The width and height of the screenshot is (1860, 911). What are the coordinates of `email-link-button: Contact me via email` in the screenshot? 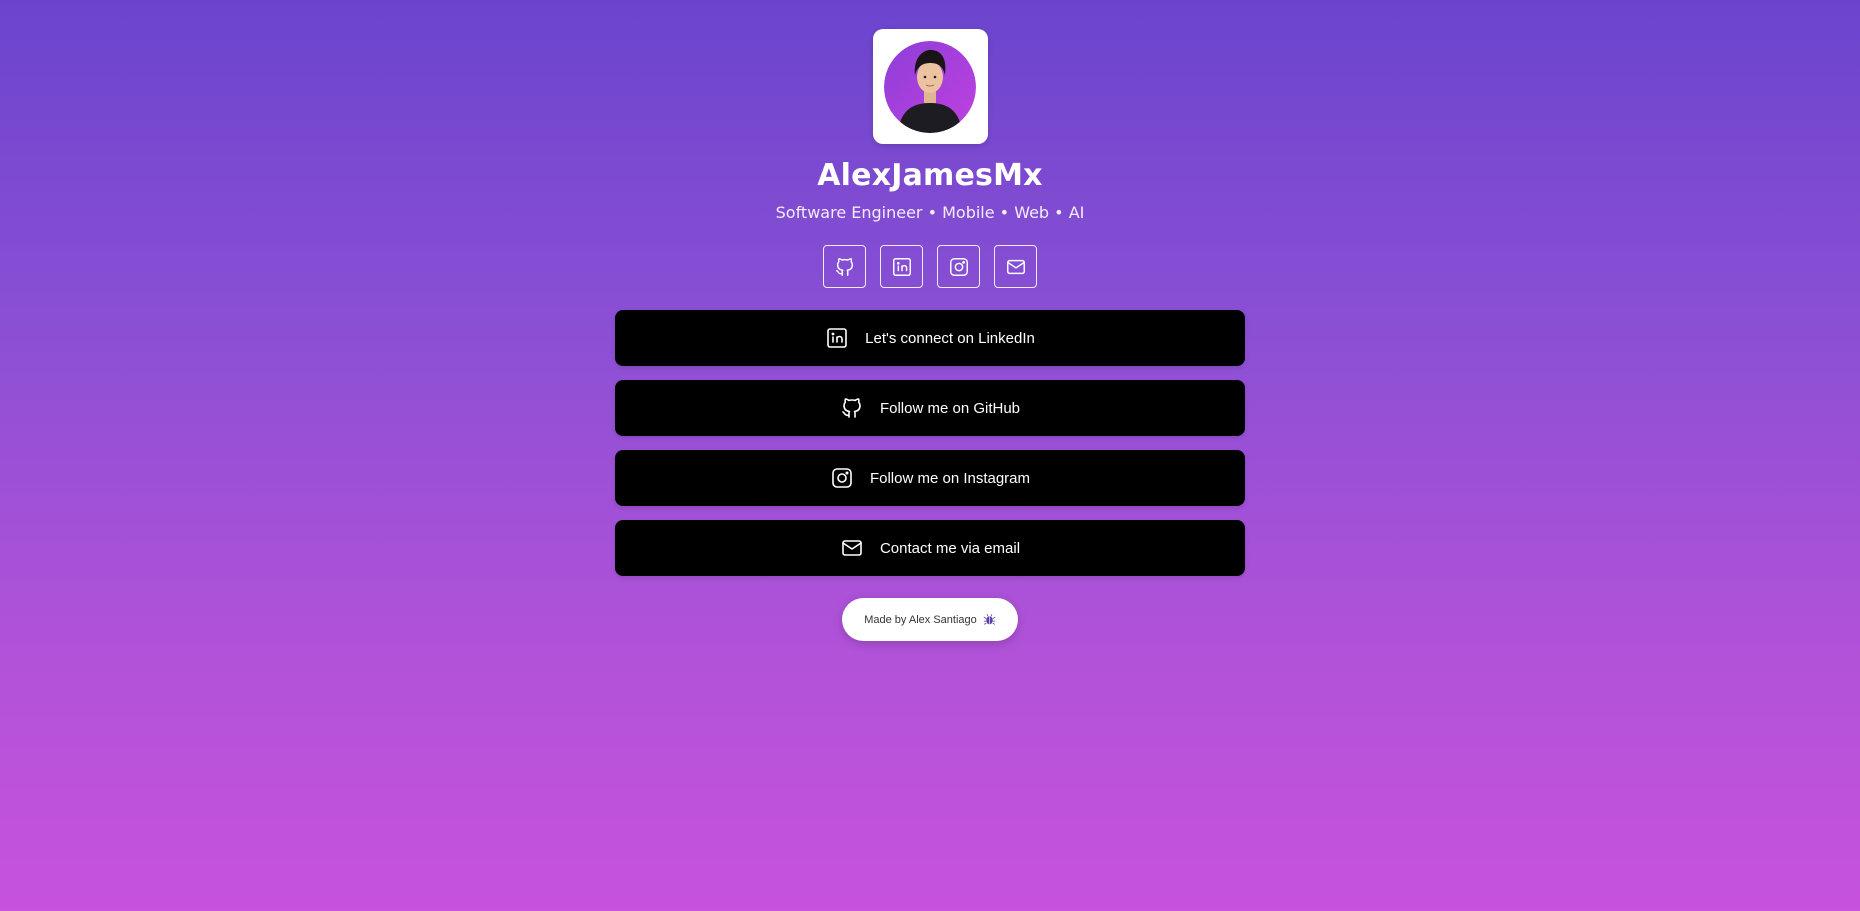 It's located at (930, 548).